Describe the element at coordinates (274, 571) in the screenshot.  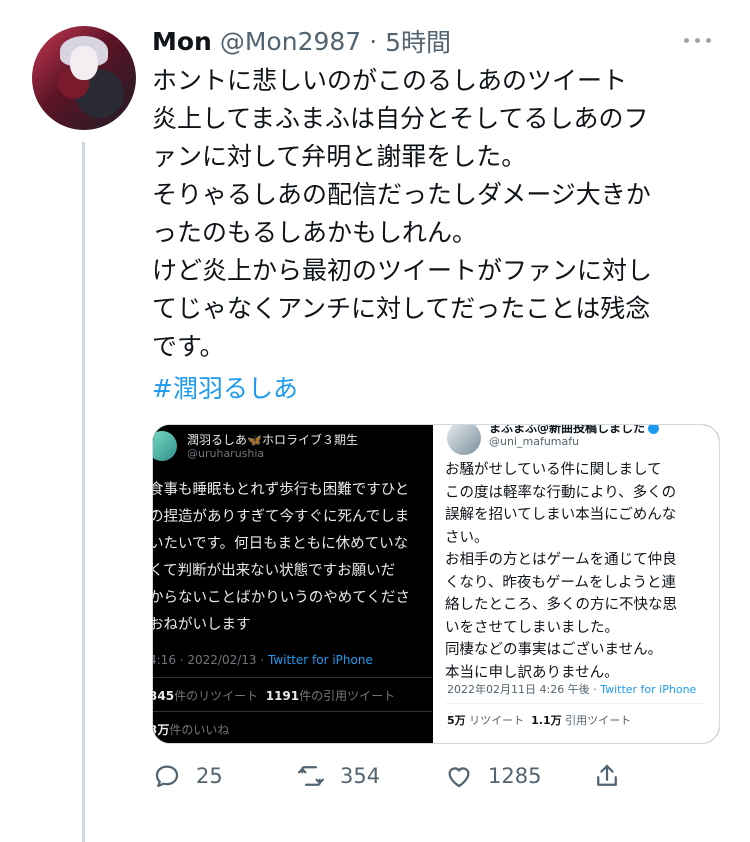
I see `embedded-line: くて判断が出来ない状態ですお願いだ` at that location.